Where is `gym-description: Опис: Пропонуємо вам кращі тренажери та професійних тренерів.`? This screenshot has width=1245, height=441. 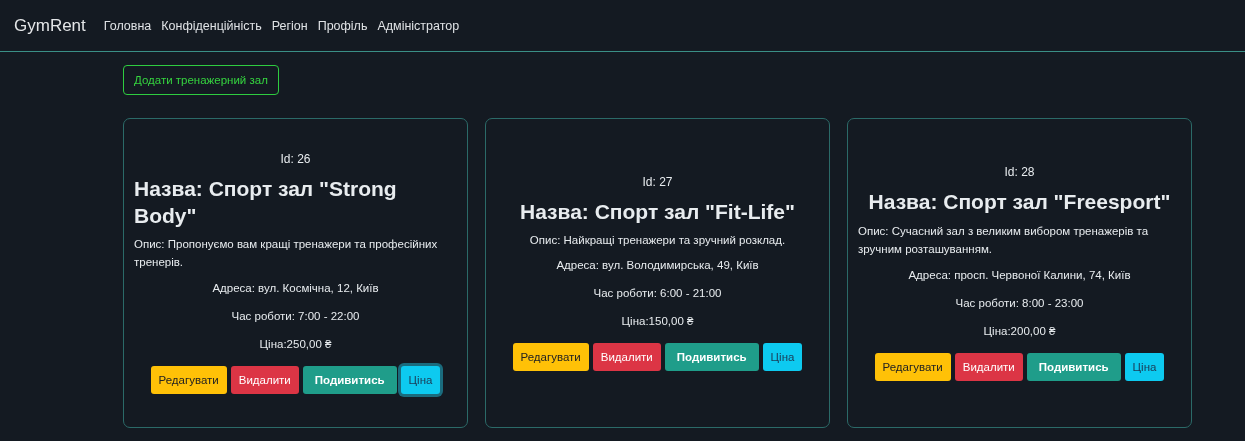
gym-description: Опис: Пропонуємо вам кращі тренажери та професійних тренерів. is located at coordinates (286, 253).